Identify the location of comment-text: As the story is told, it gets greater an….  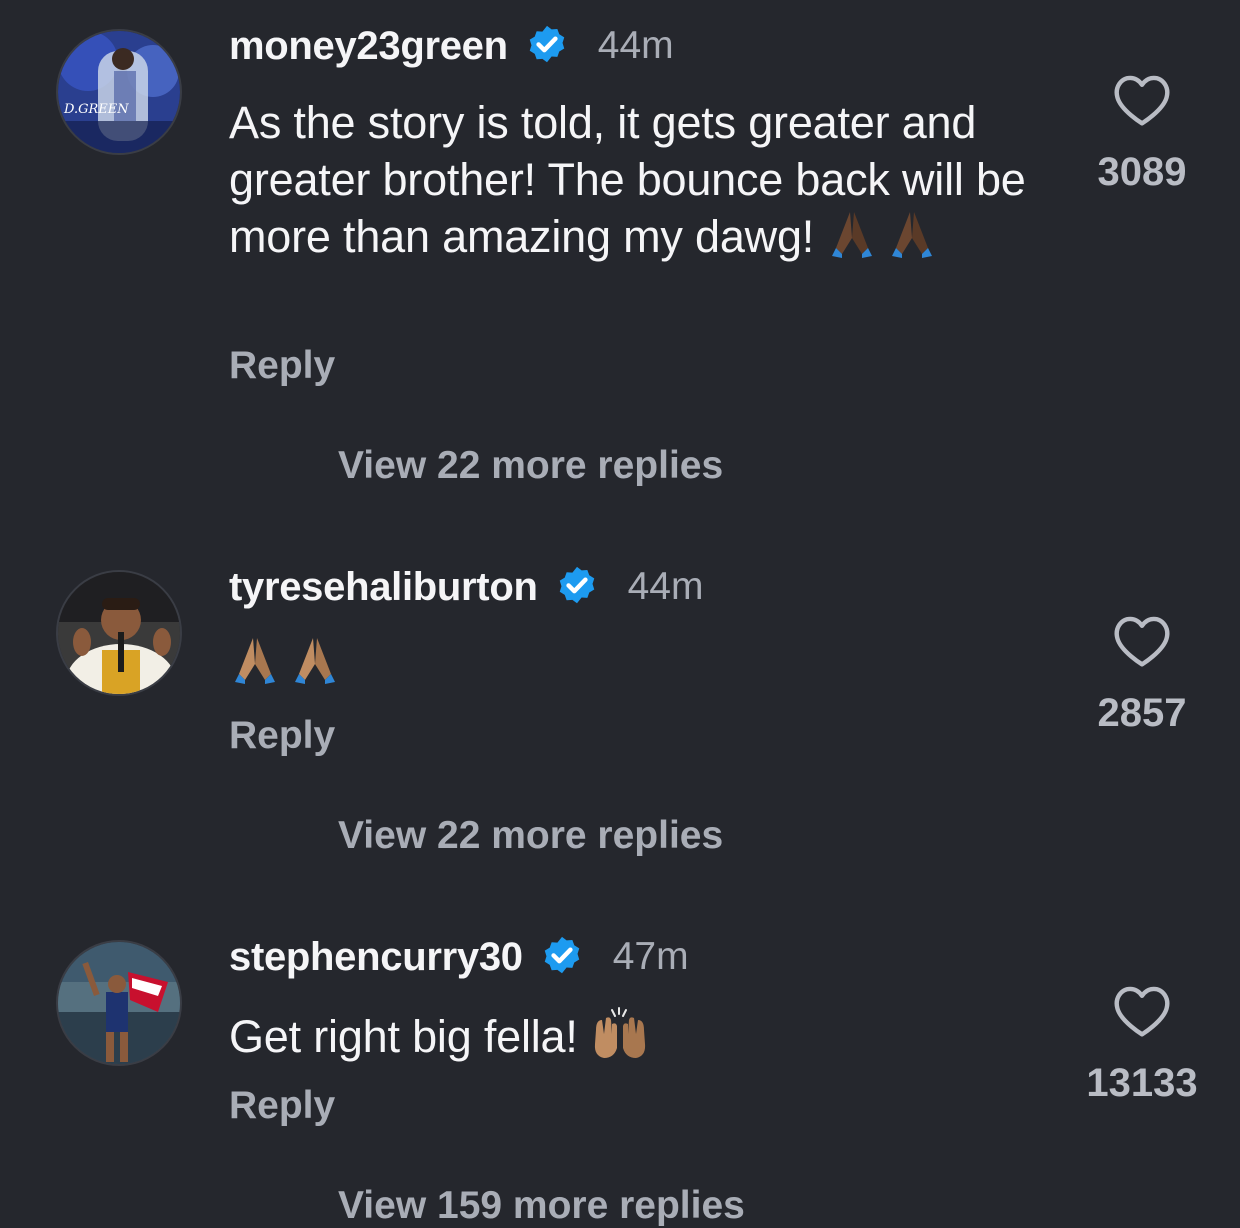
(629, 179).